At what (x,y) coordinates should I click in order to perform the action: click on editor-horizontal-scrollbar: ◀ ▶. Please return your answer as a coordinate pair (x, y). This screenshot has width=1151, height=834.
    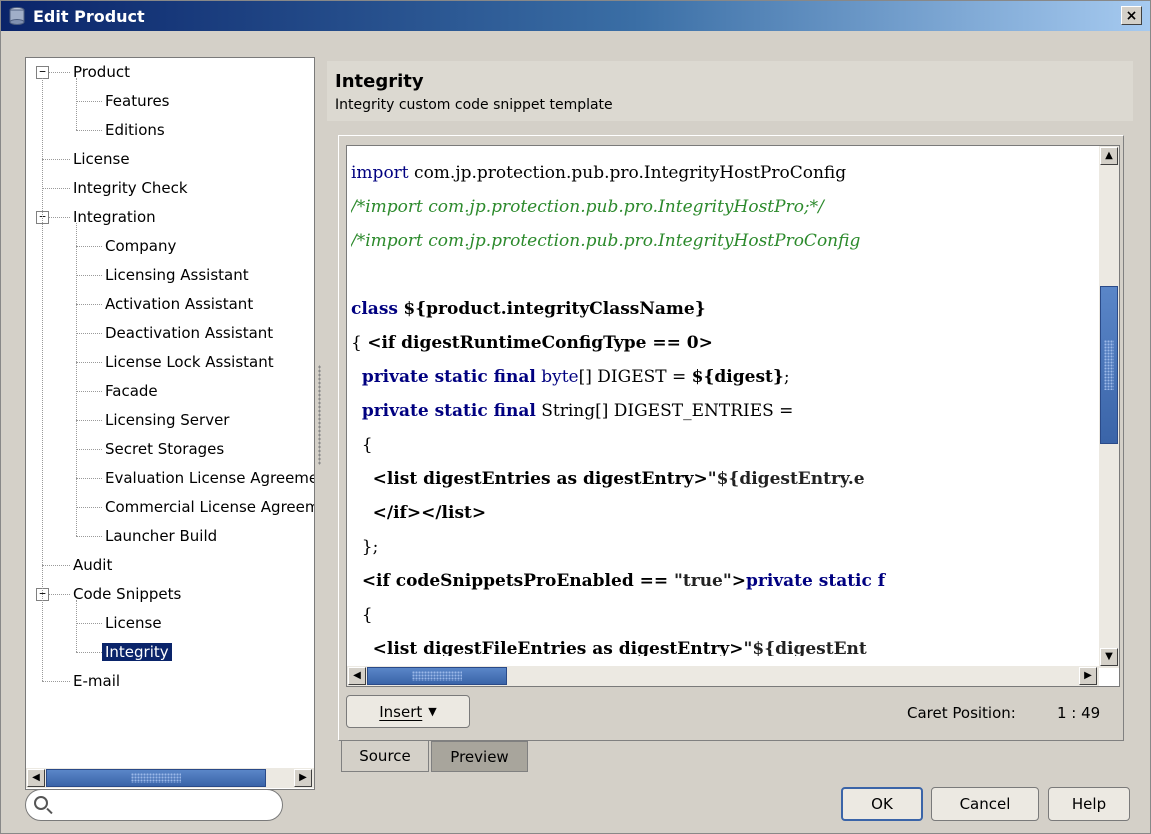
    Looking at the image, I should click on (723, 676).